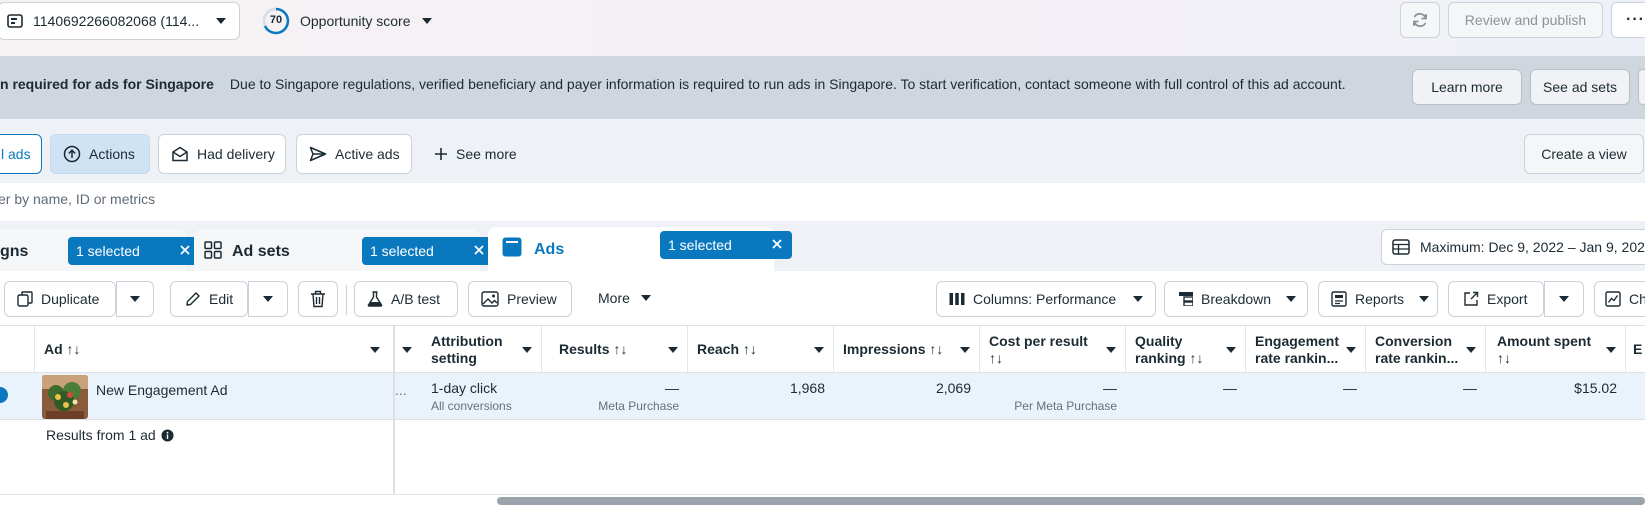  I want to click on duplicate-button: Duplicate, so click(60, 299).